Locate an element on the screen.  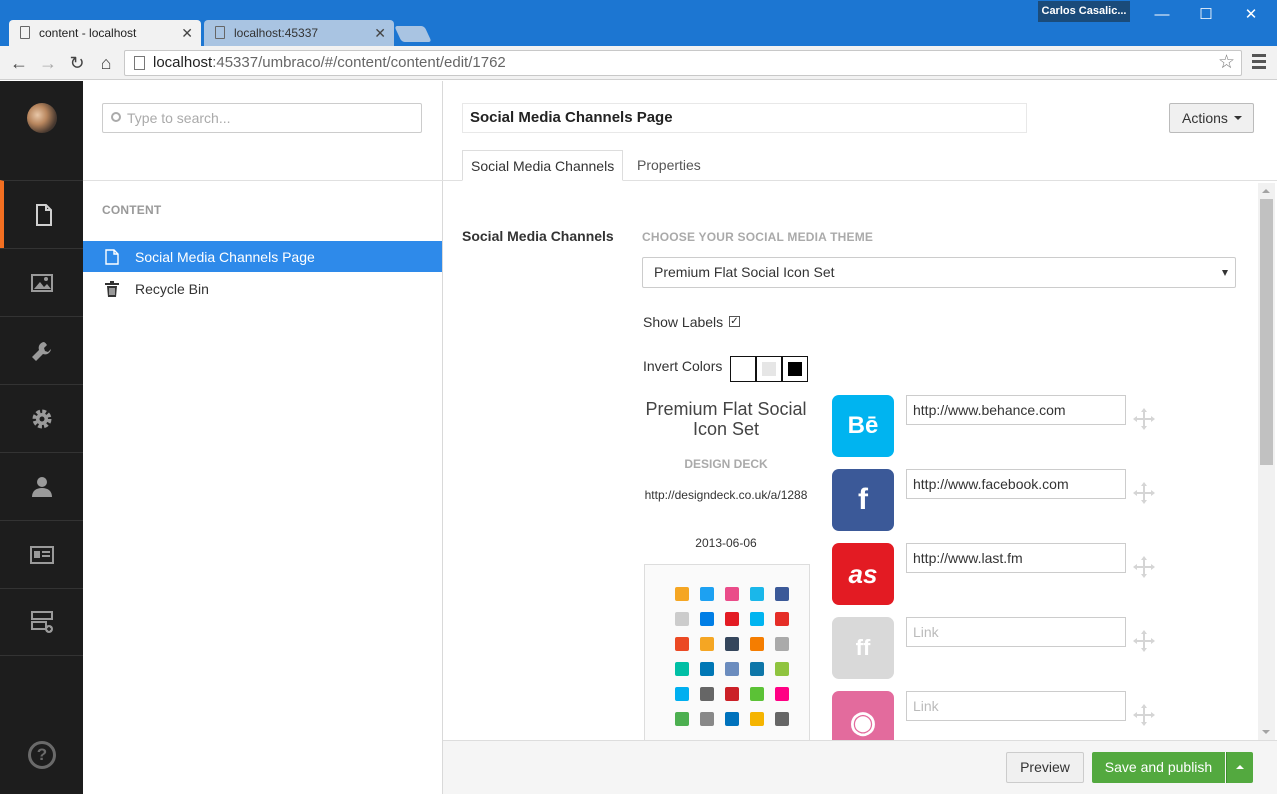
theme-url: http://designdeck.co.uk/a/1288 is located at coordinates (726, 495).